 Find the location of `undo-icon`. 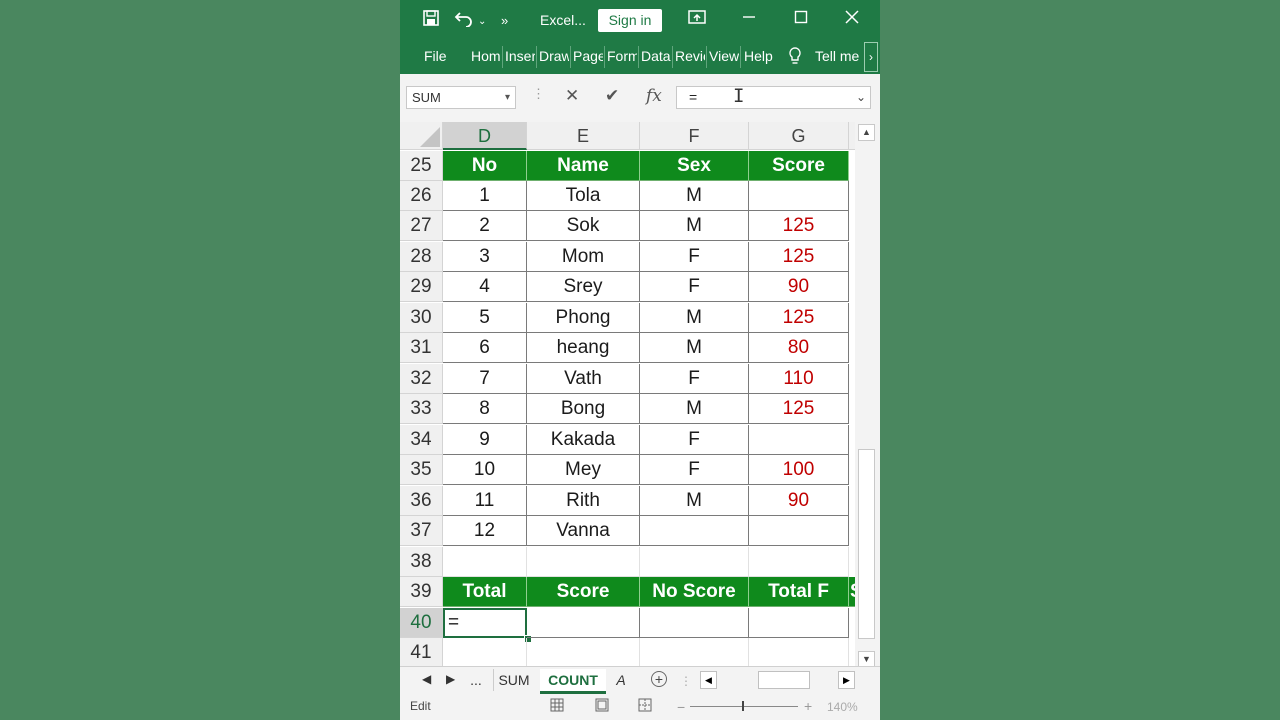

undo-icon is located at coordinates (464, 20).